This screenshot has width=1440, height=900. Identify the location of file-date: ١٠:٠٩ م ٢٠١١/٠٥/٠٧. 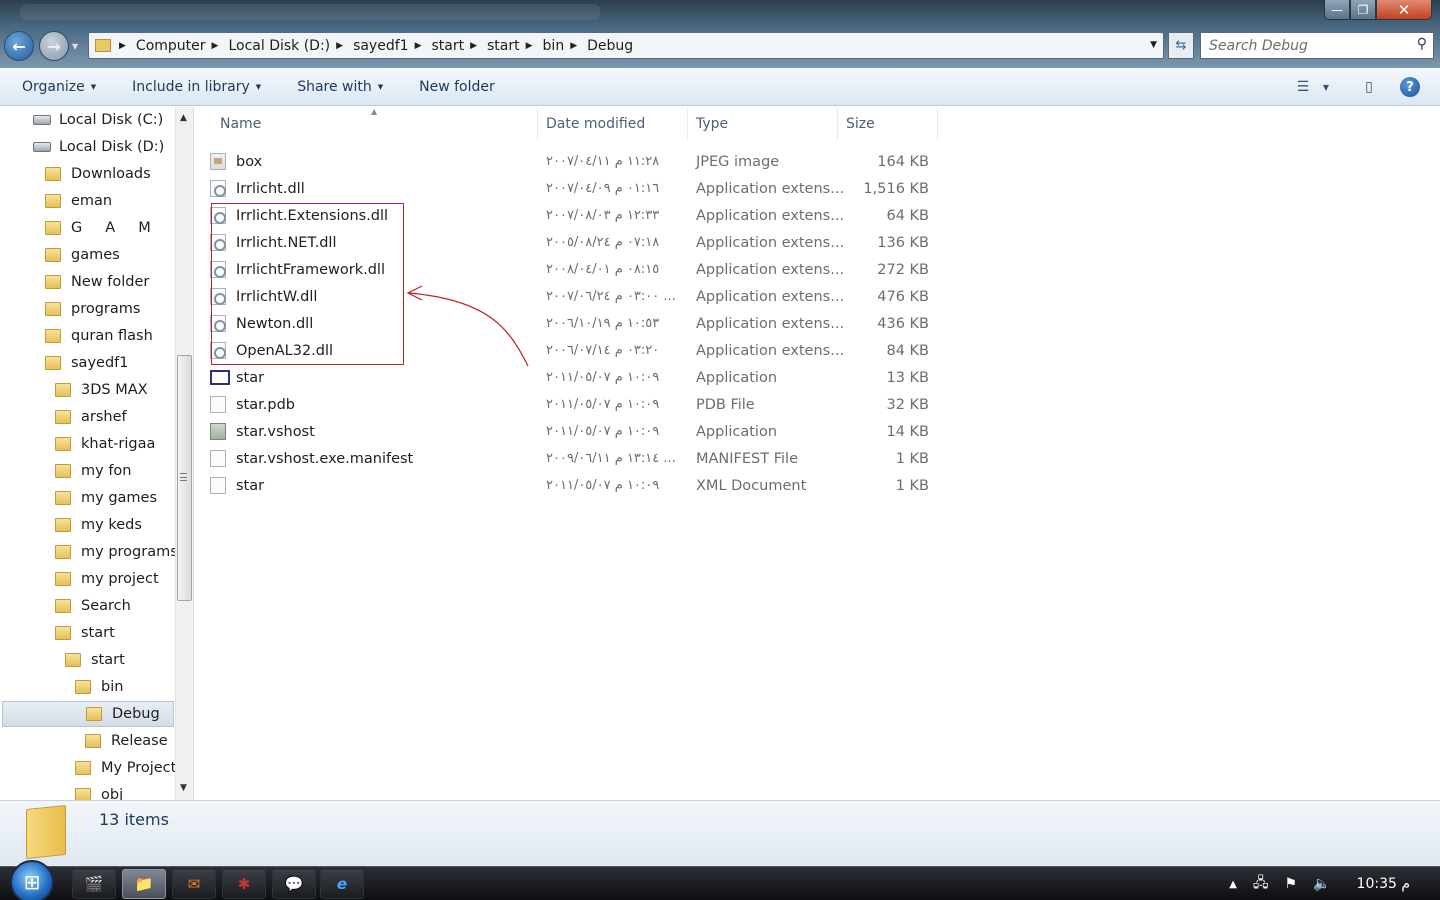
(603, 485).